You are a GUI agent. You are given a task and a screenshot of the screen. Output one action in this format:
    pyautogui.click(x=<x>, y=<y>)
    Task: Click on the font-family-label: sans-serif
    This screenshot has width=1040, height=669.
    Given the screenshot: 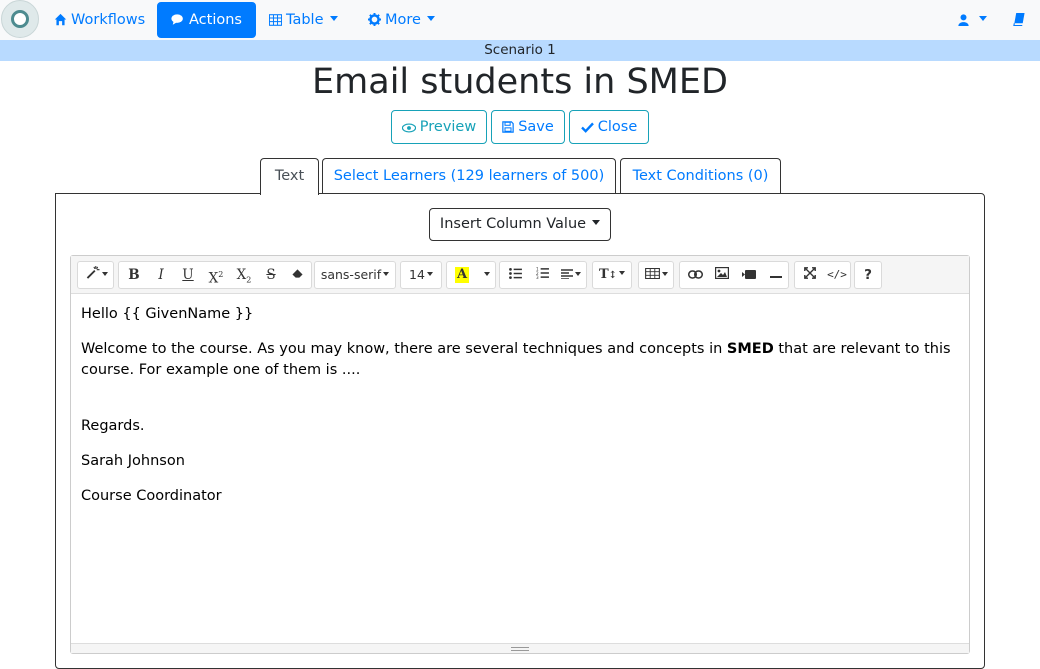 What is the action you would take?
    pyautogui.click(x=351, y=274)
    